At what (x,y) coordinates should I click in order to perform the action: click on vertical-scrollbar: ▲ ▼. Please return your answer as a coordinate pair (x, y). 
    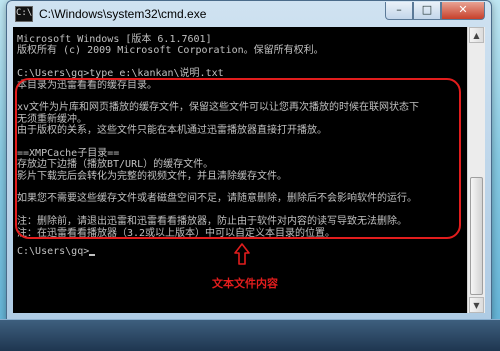
    Looking at the image, I should click on (476, 170).